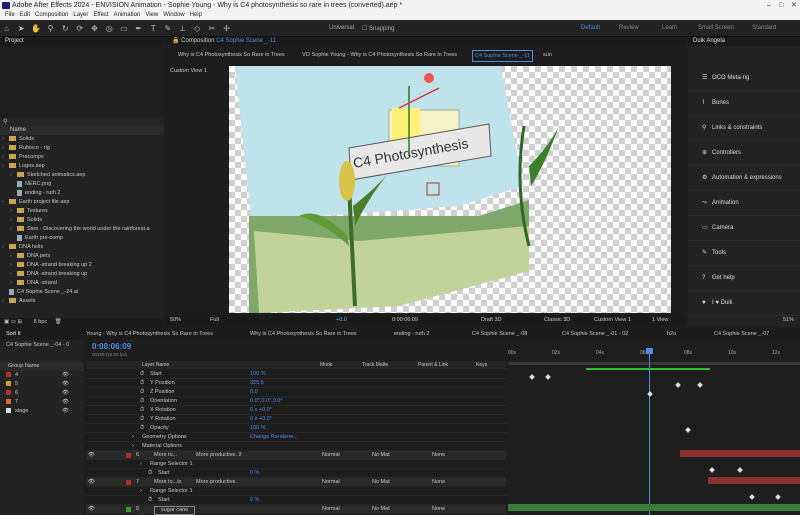 This screenshot has height=515, width=800. What do you see at coordinates (744, 253) in the screenshot?
I see `duik-item-tools: ✎ Tools` at bounding box center [744, 253].